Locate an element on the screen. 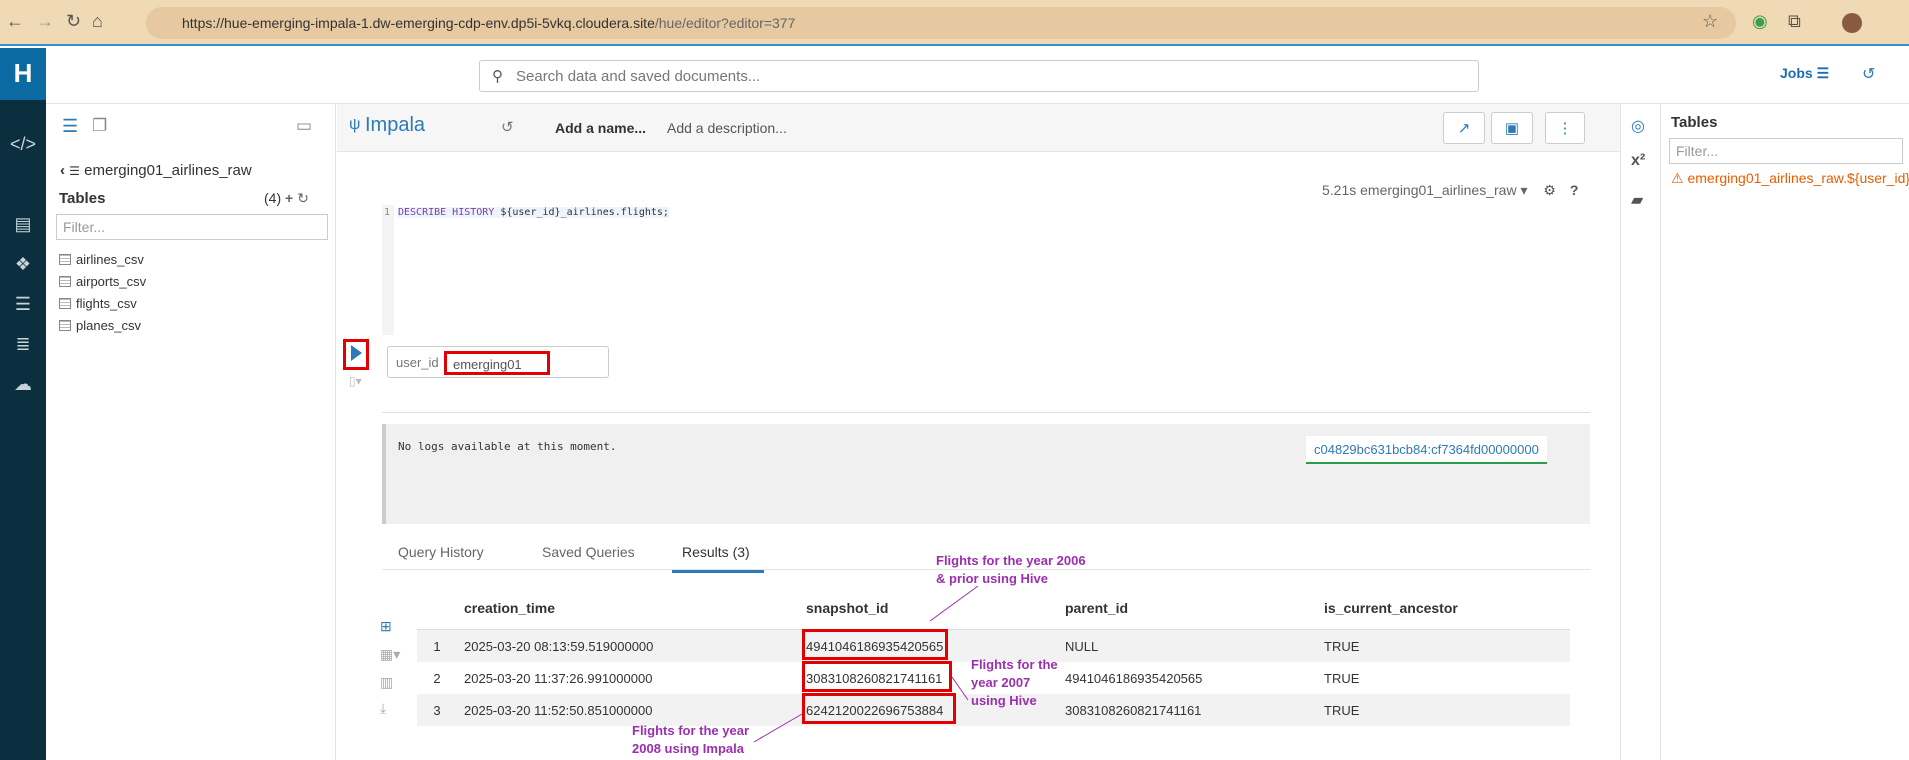 This screenshot has height=760, width=1909. settings-icon: ⚙ is located at coordinates (1549, 190).